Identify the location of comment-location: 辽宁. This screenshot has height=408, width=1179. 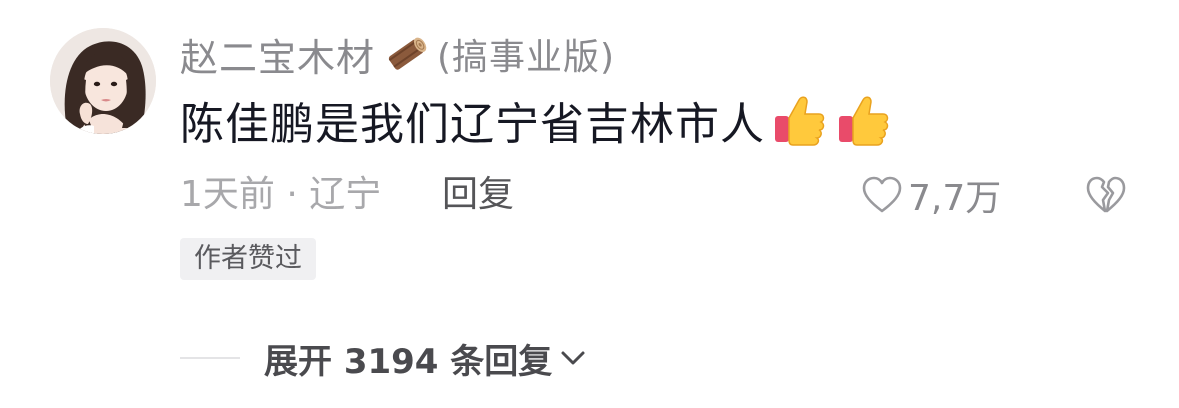
(345, 194).